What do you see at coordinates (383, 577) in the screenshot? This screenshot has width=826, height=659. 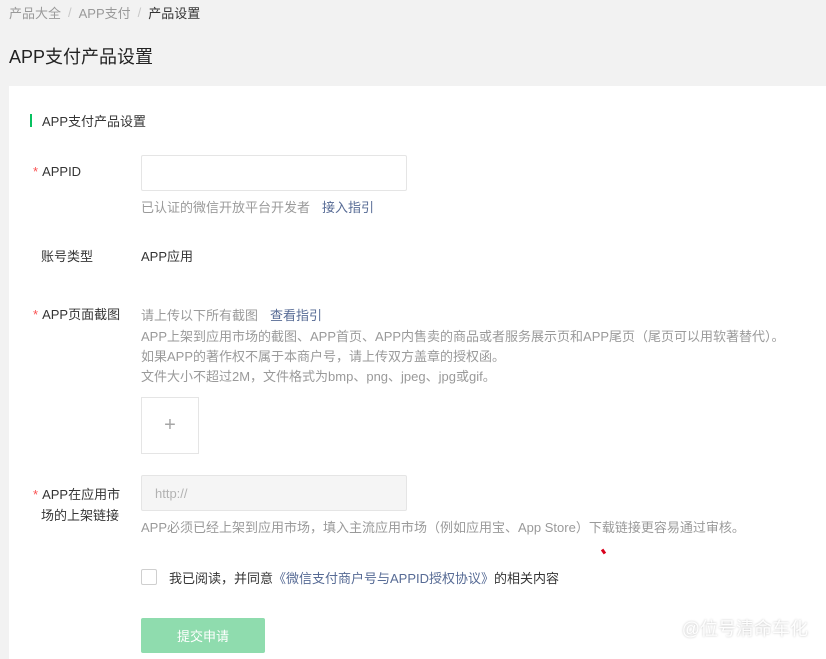 I see `agreement-link: 《微信支付商户号与APPID授权协议》` at bounding box center [383, 577].